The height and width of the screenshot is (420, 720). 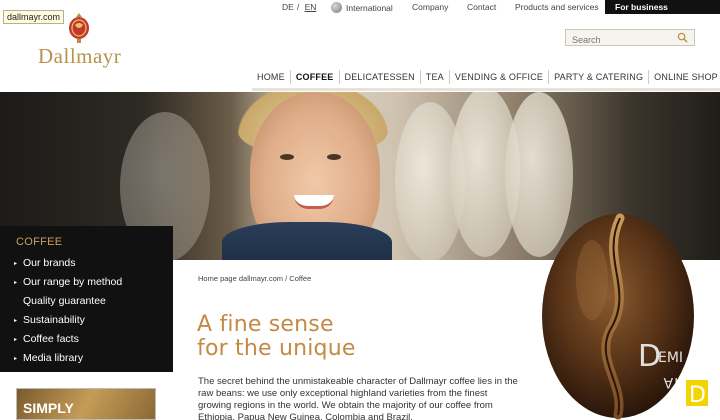 I want to click on international-link: International, so click(x=362, y=7).